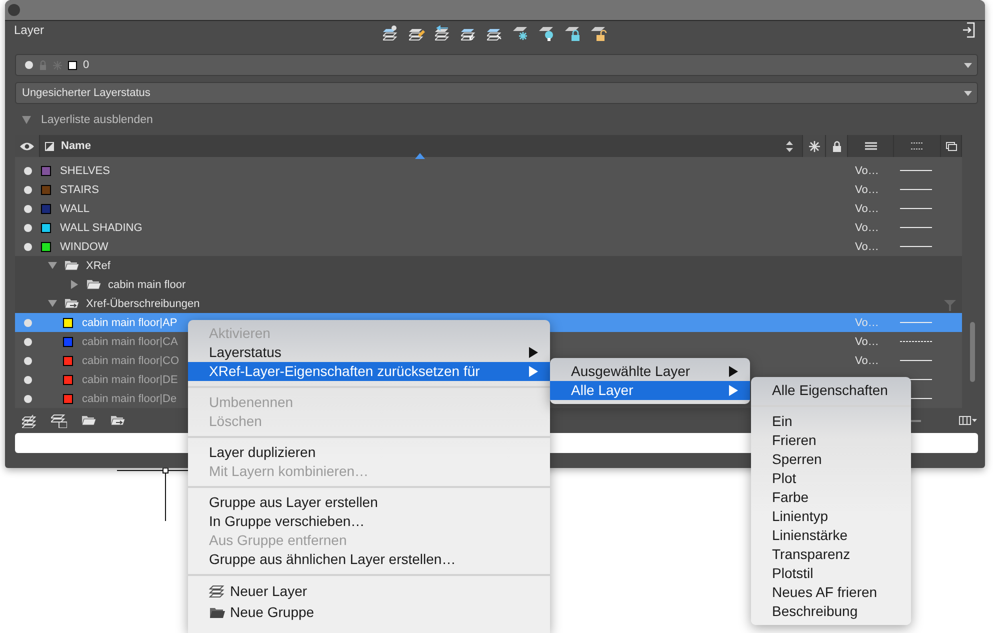 The width and height of the screenshot is (993, 633). I want to click on group-name: cabin main floor, so click(147, 284).